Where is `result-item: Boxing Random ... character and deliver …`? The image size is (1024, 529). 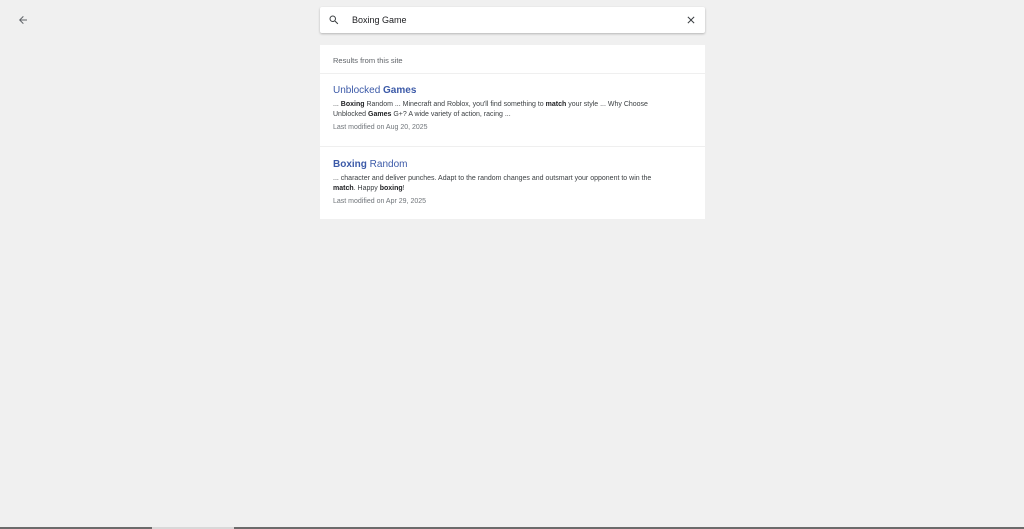
result-item: Boxing Random ... character and deliver … is located at coordinates (508, 182).